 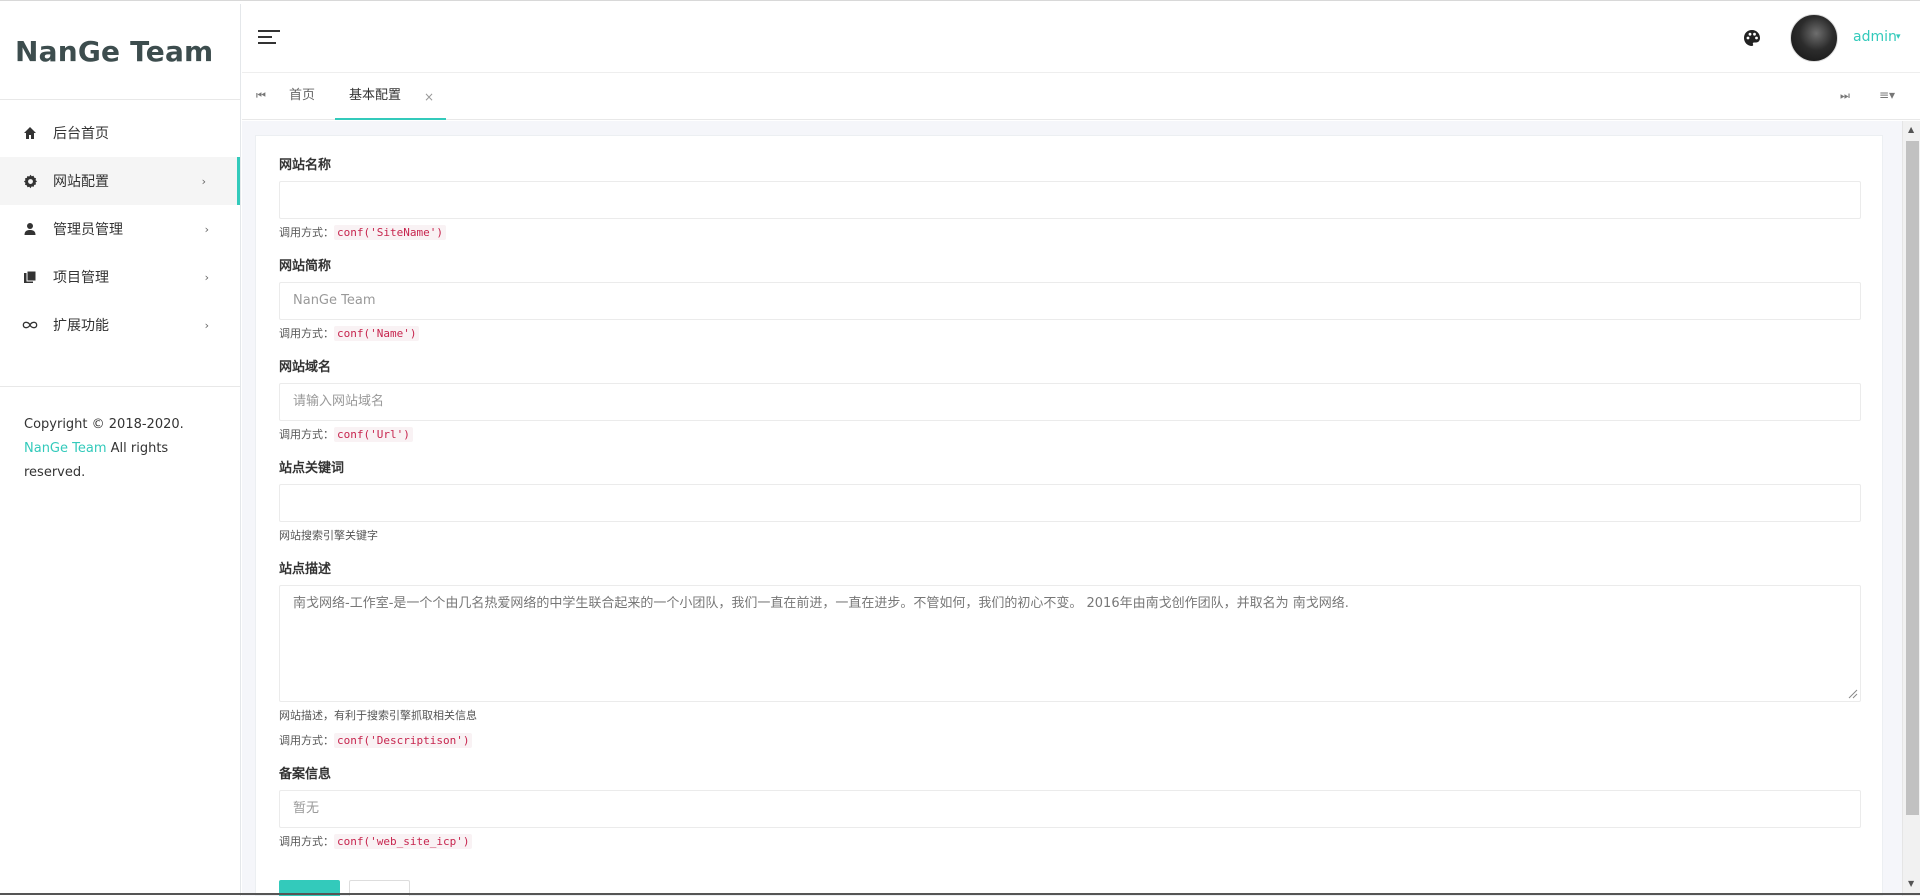 What do you see at coordinates (81, 326) in the screenshot?
I see `sidebar-item-label: 扩展功能` at bounding box center [81, 326].